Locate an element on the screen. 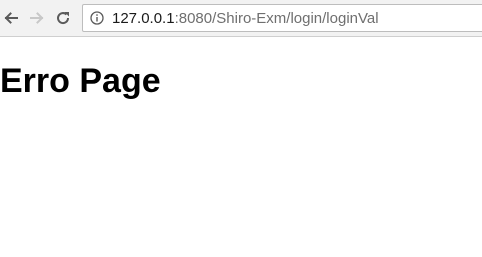 This screenshot has height=257, width=482. page-heading: Erro Page is located at coordinates (80, 81).